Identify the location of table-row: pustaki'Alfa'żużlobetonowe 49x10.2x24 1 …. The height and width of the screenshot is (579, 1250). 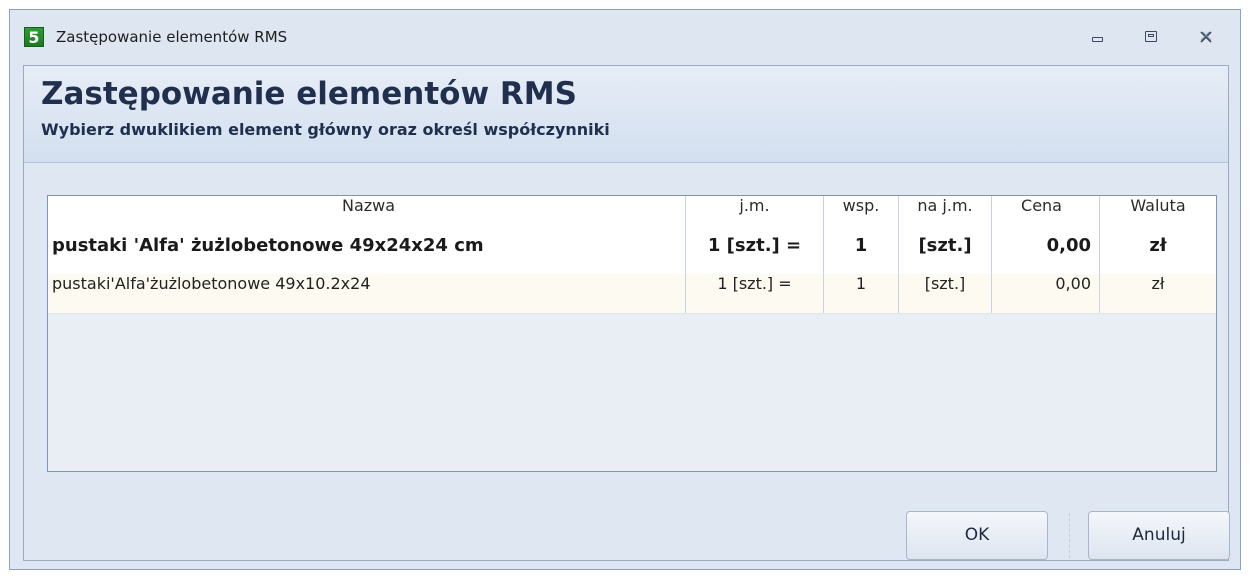
(632, 294).